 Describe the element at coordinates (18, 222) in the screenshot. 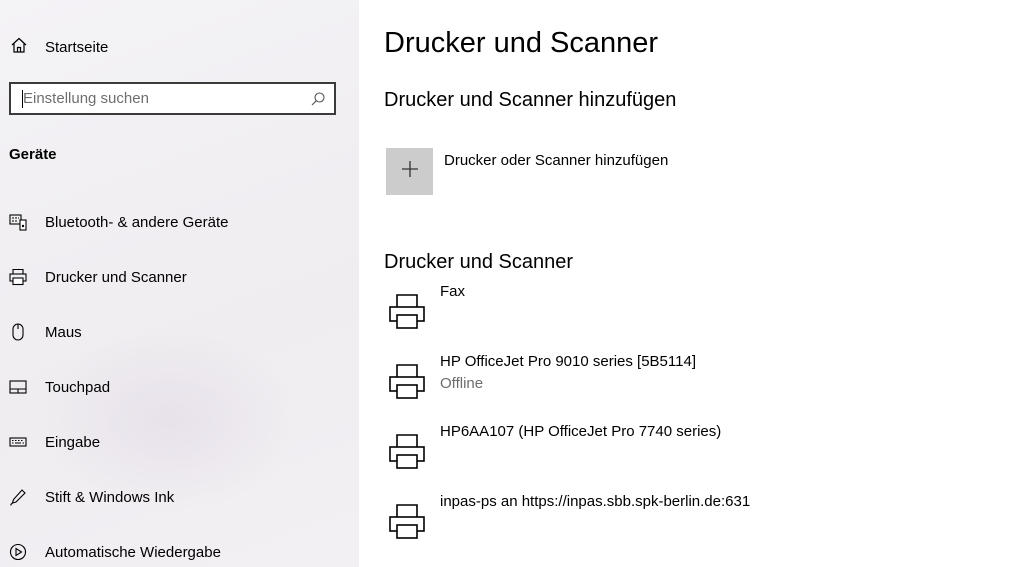

I see `bluetooth-devices-icon` at that location.